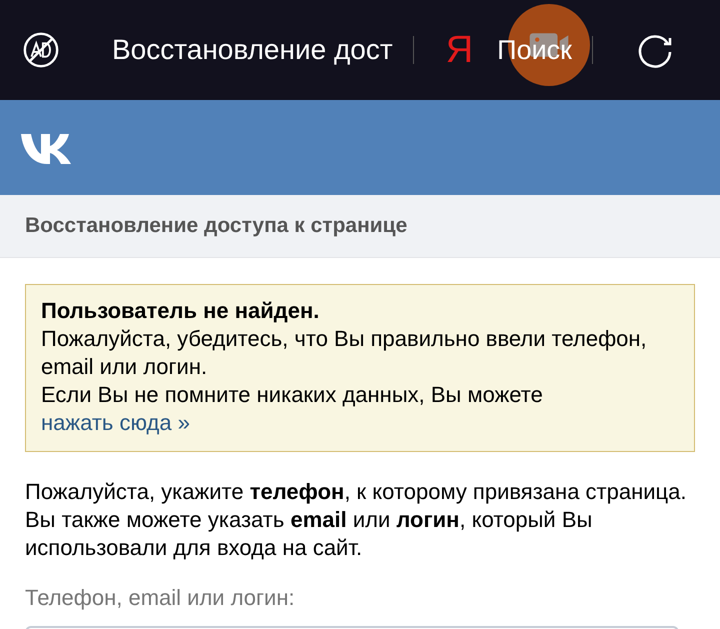 The height and width of the screenshot is (629, 720). Describe the element at coordinates (356, 520) in the screenshot. I see `instructions-text: Пожалуйста, укажите телефон, к которому привязана страница. Вы также можете указать email или логин, который Вы использовали для входа на сайт.` at that location.